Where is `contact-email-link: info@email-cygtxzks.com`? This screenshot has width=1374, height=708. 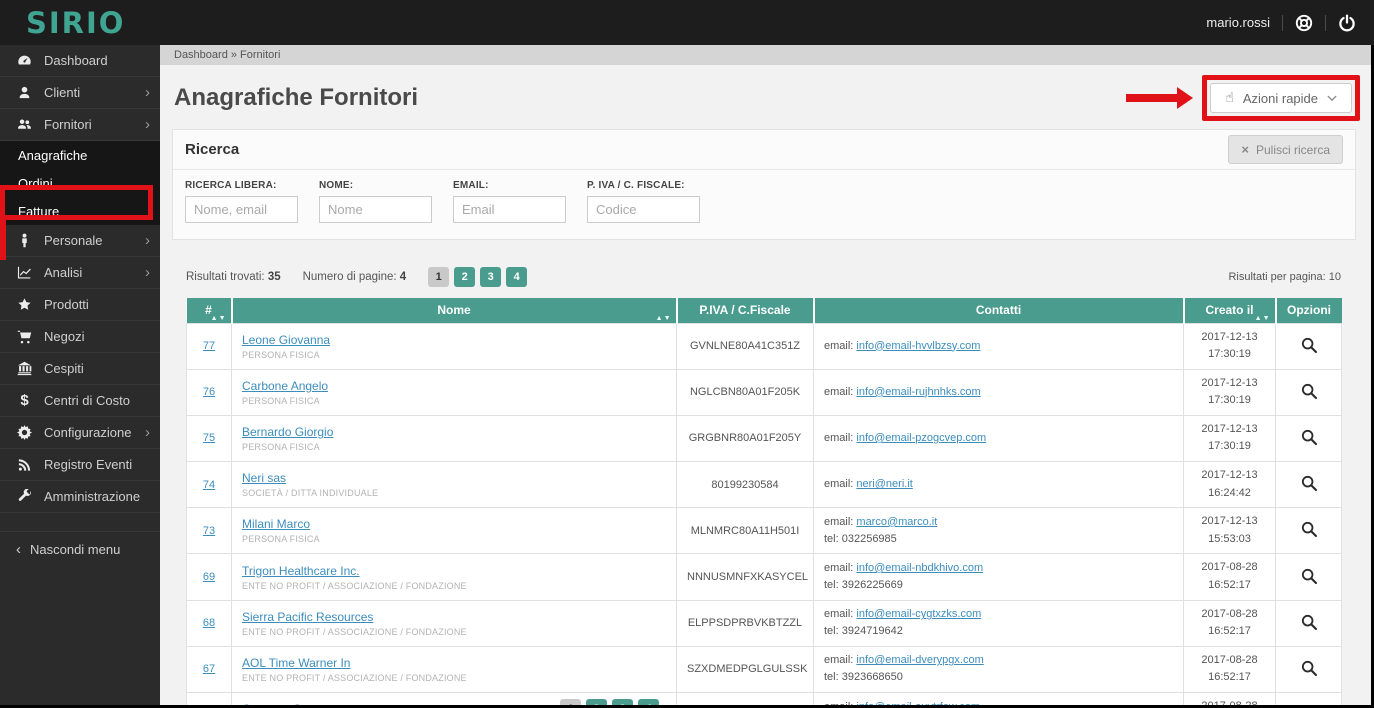
contact-email-link: info@email-cygtxzks.com is located at coordinates (918, 614).